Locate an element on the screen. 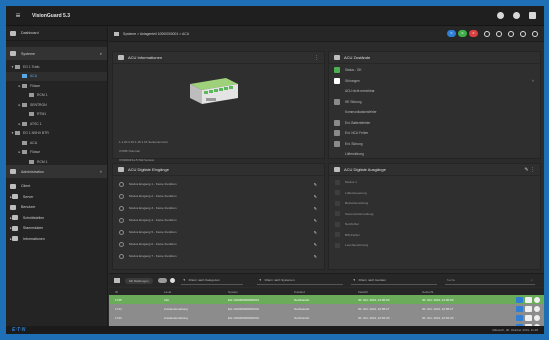 Image resolution: width=549 pixels, height=340 pixels. filter-devices-label: Filtern nach Geräten is located at coordinates (372, 280).